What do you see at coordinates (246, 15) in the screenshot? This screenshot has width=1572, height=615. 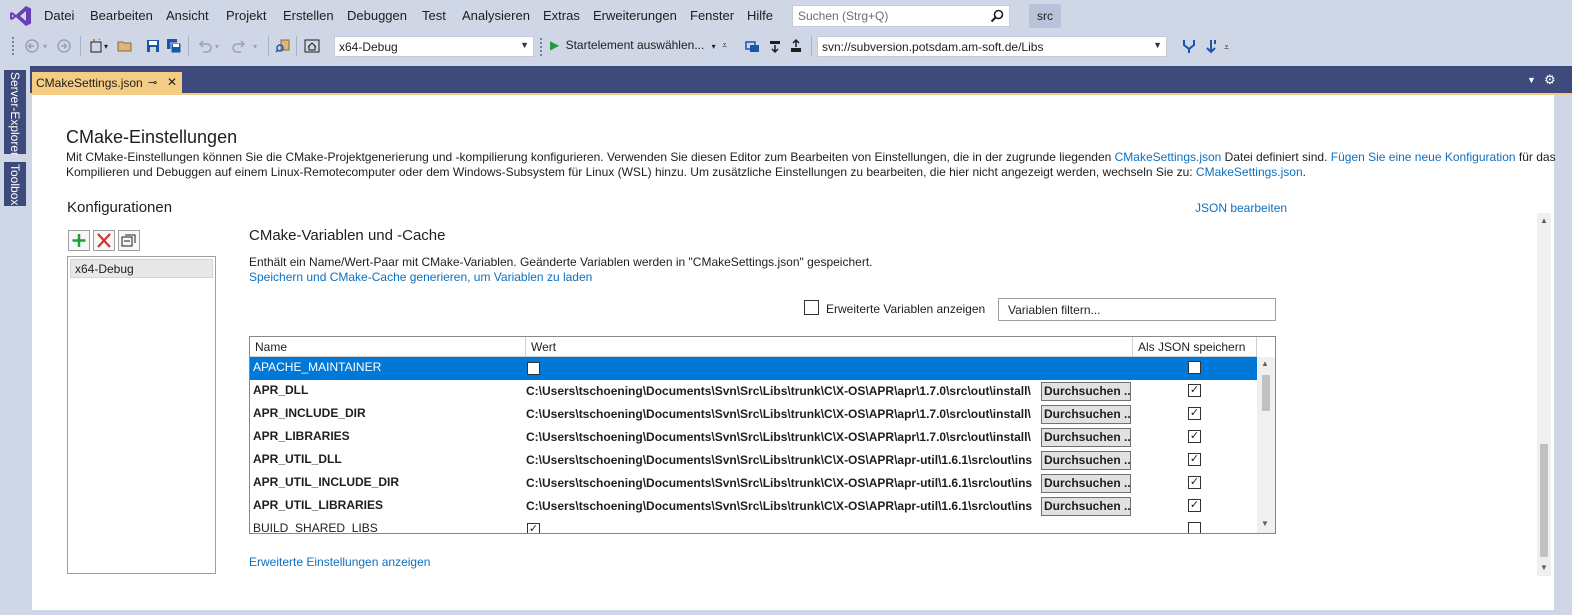 I see `menu-projekt: Projekt` at bounding box center [246, 15].